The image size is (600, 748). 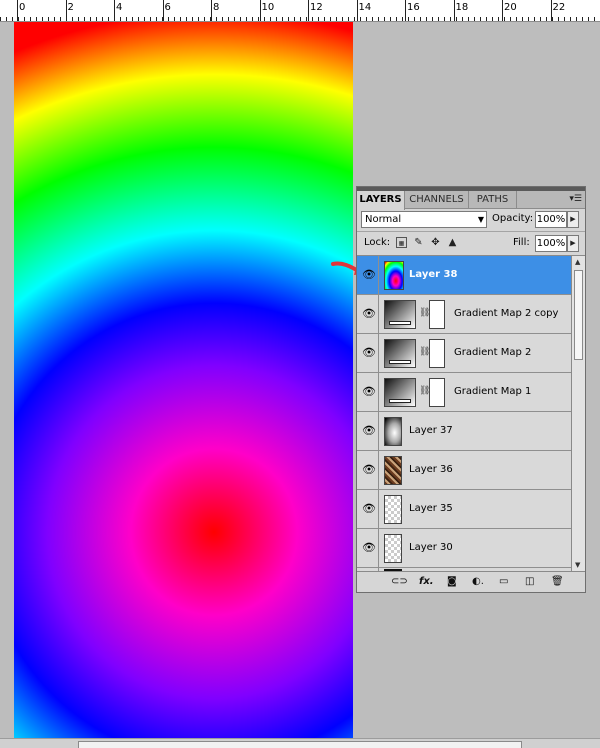 What do you see at coordinates (503, 582) in the screenshot?
I see `new-group-icon: ▭` at bounding box center [503, 582].